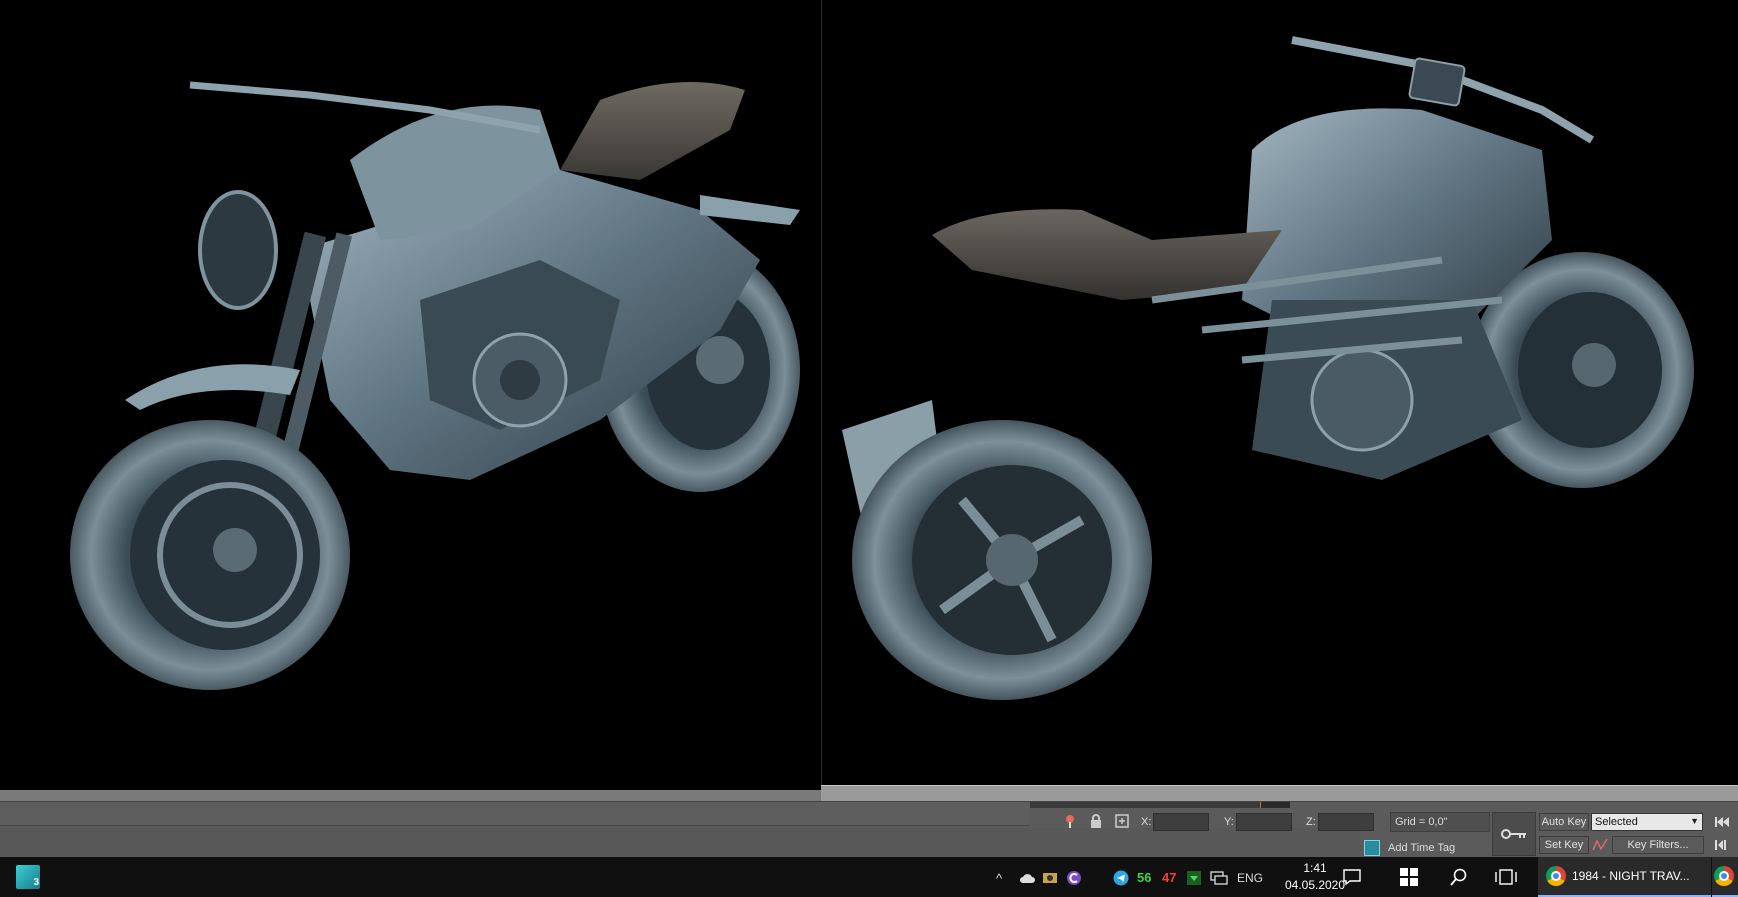  What do you see at coordinates (515, 814) in the screenshot?
I see `status-prompt-row` at bounding box center [515, 814].